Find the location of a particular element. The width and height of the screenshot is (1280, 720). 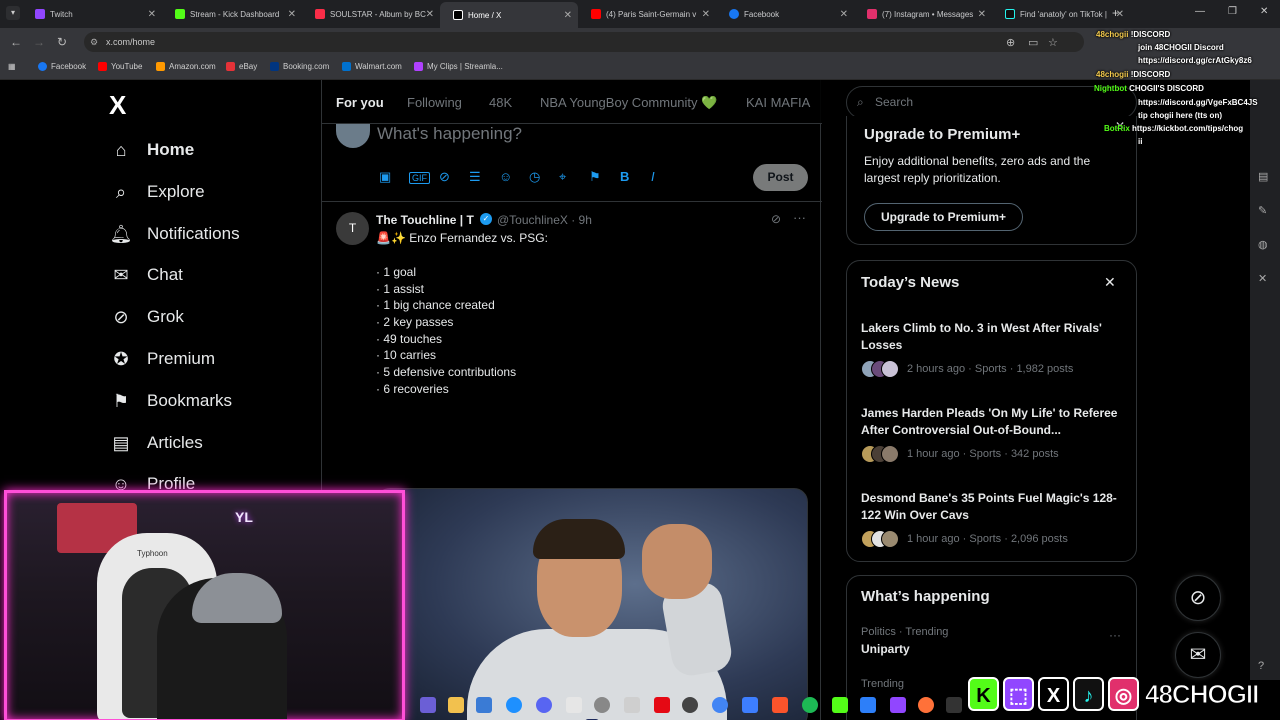

bookmark-walmart: Walmart.com is located at coordinates (372, 66).